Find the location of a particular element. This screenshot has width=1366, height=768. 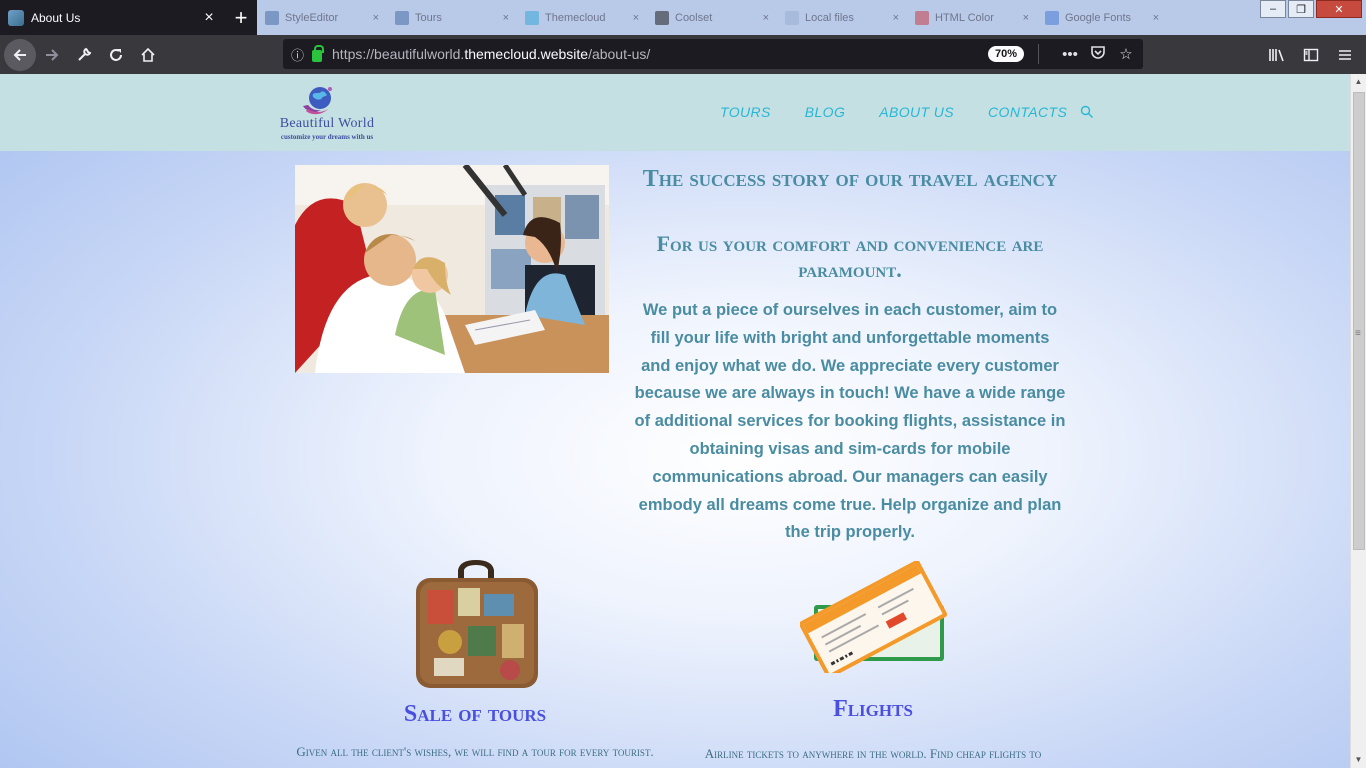

wrench-icon is located at coordinates (84, 55).